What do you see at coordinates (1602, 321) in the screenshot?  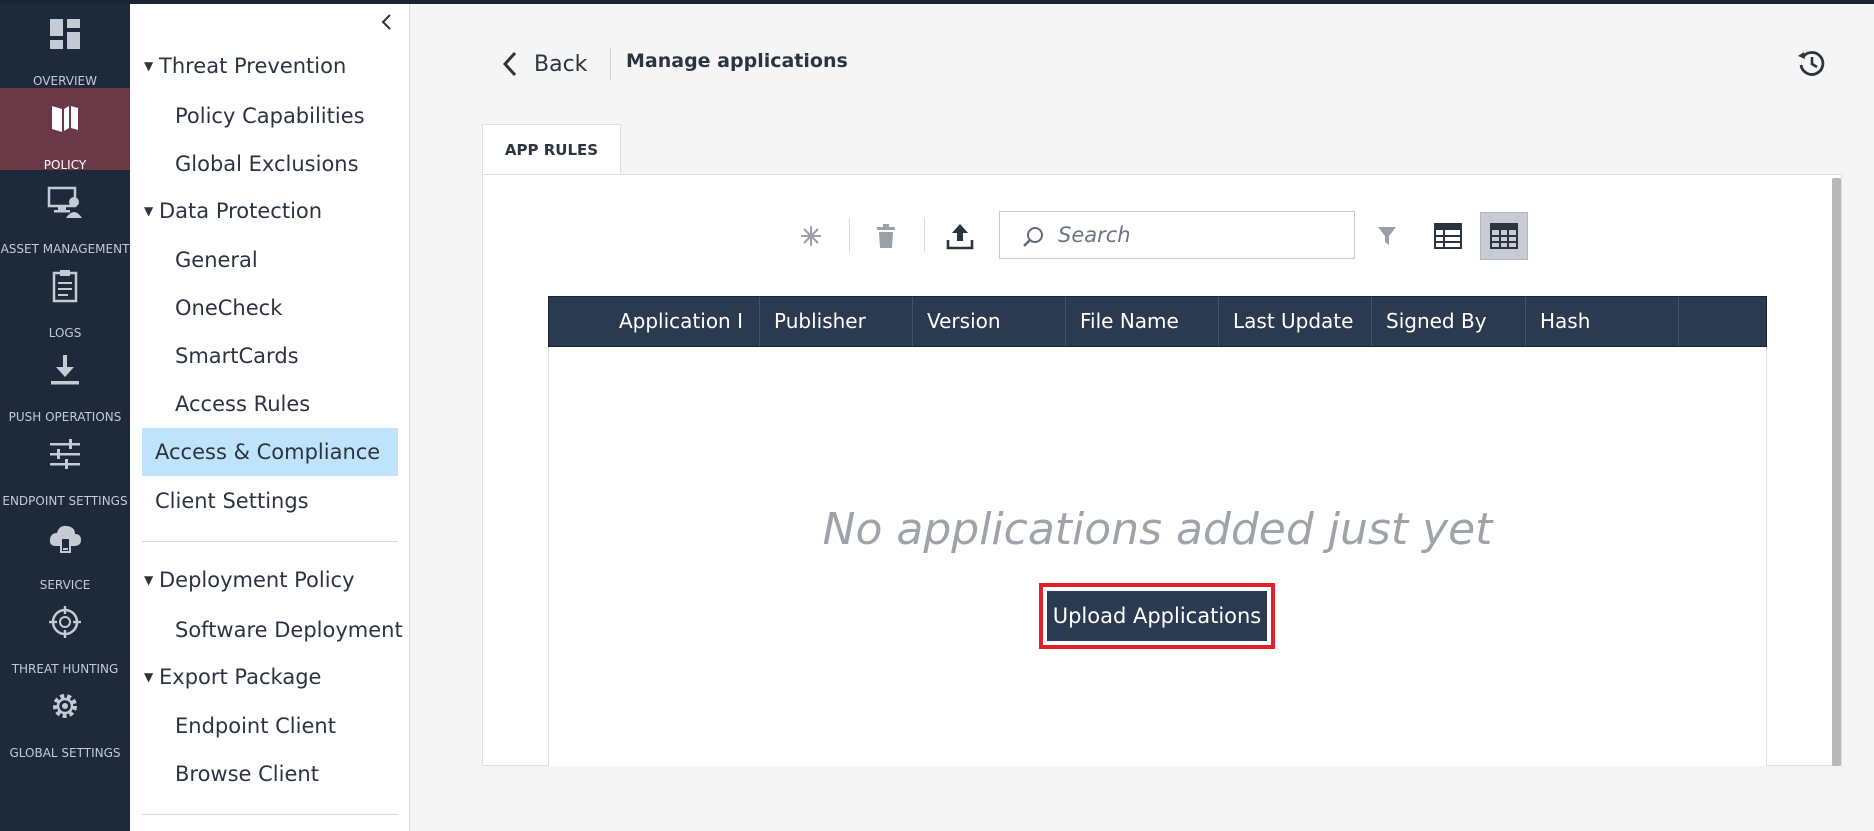 I see `column-hash: Hash` at bounding box center [1602, 321].